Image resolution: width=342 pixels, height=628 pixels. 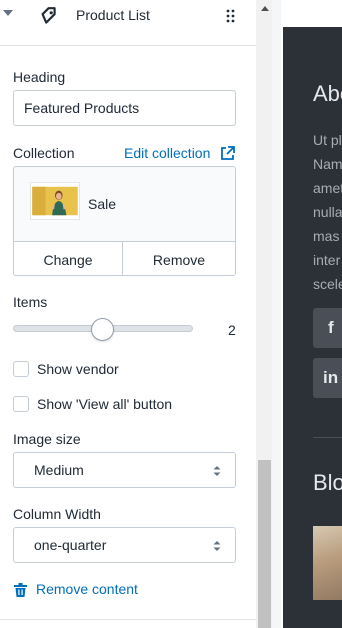 I want to click on collection-thumbnail, so click(x=55, y=201).